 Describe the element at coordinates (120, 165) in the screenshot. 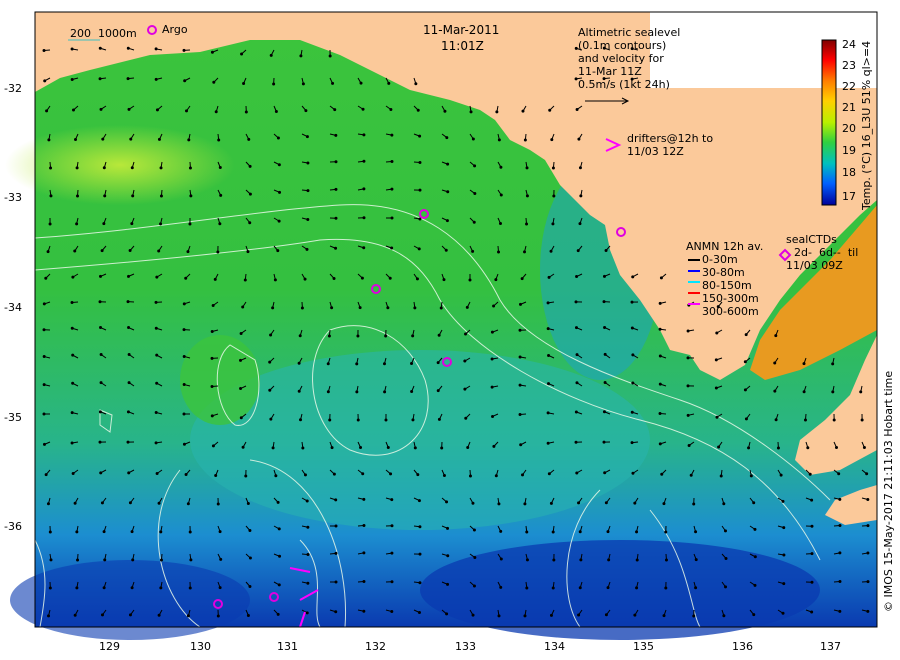

I see `warm-patch-west` at that location.